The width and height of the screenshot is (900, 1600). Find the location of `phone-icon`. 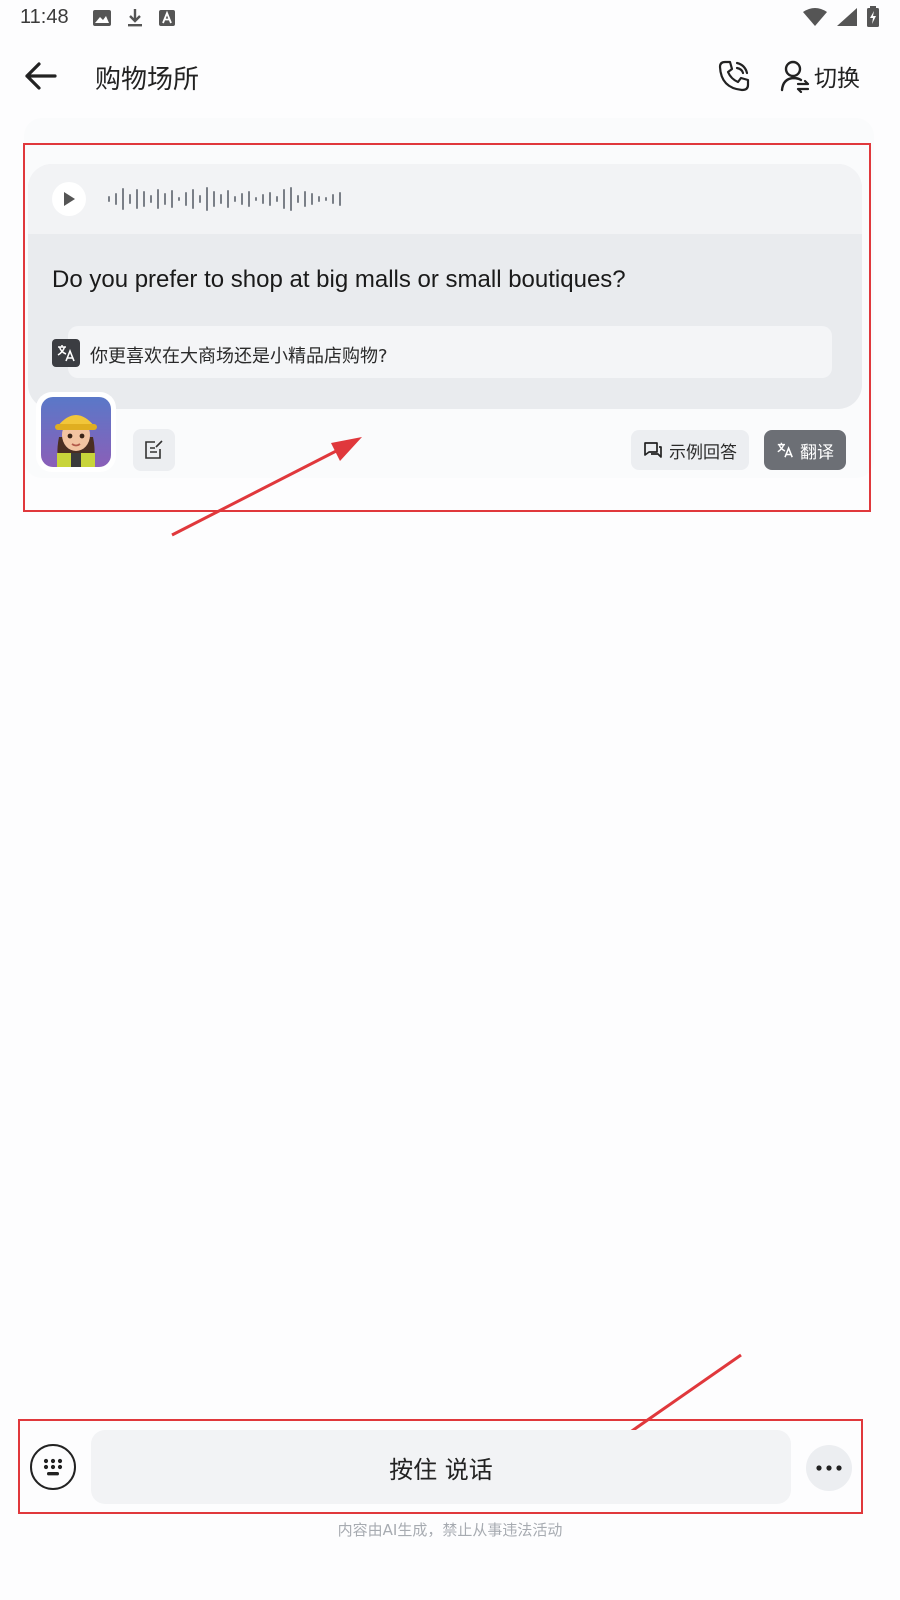

phone-icon is located at coordinates (734, 76).